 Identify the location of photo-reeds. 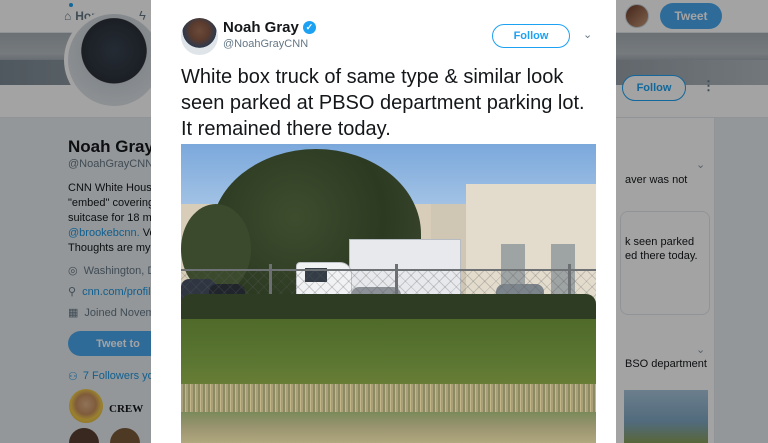
(388, 399).